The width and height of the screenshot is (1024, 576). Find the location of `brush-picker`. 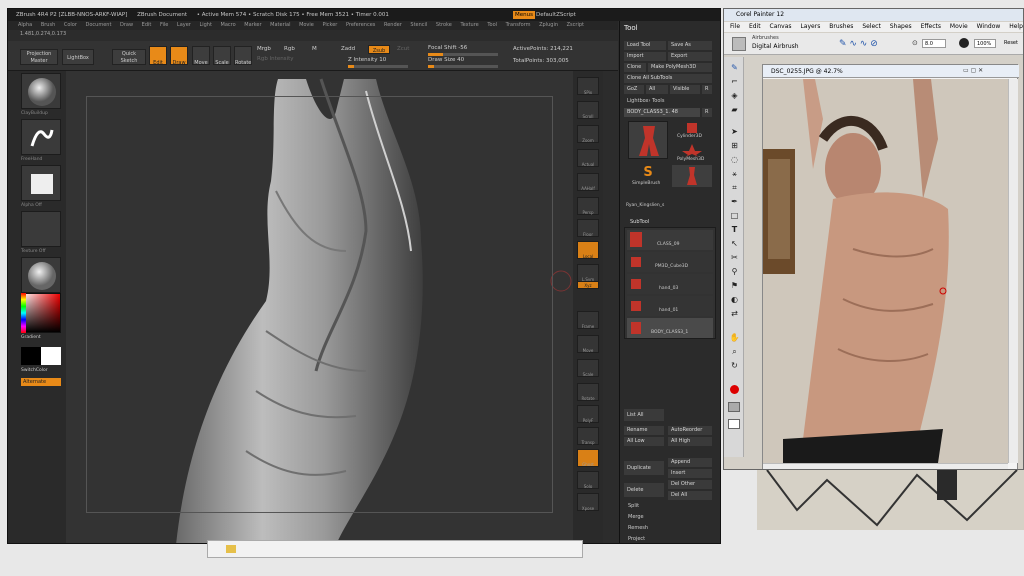

brush-picker is located at coordinates (41, 91).